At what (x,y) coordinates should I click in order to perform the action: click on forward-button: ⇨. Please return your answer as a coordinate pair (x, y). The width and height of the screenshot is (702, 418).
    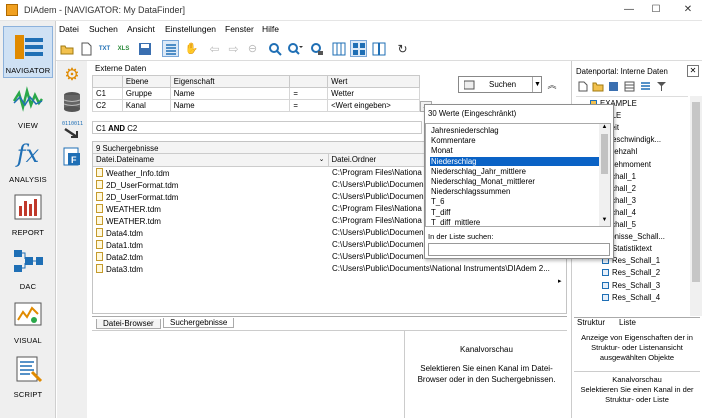
    Looking at the image, I should click on (233, 48).